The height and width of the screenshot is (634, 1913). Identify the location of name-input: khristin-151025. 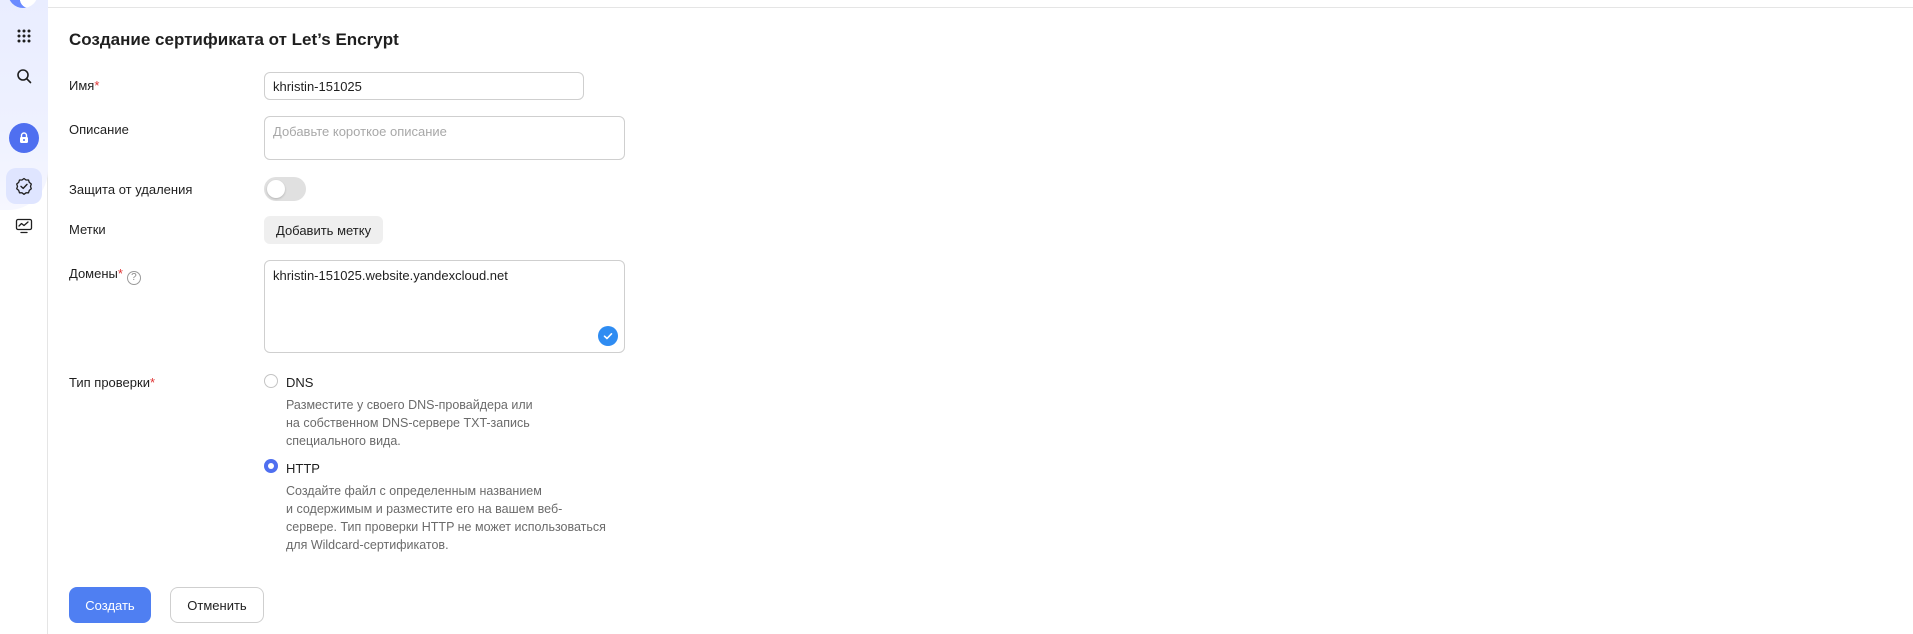
(424, 86).